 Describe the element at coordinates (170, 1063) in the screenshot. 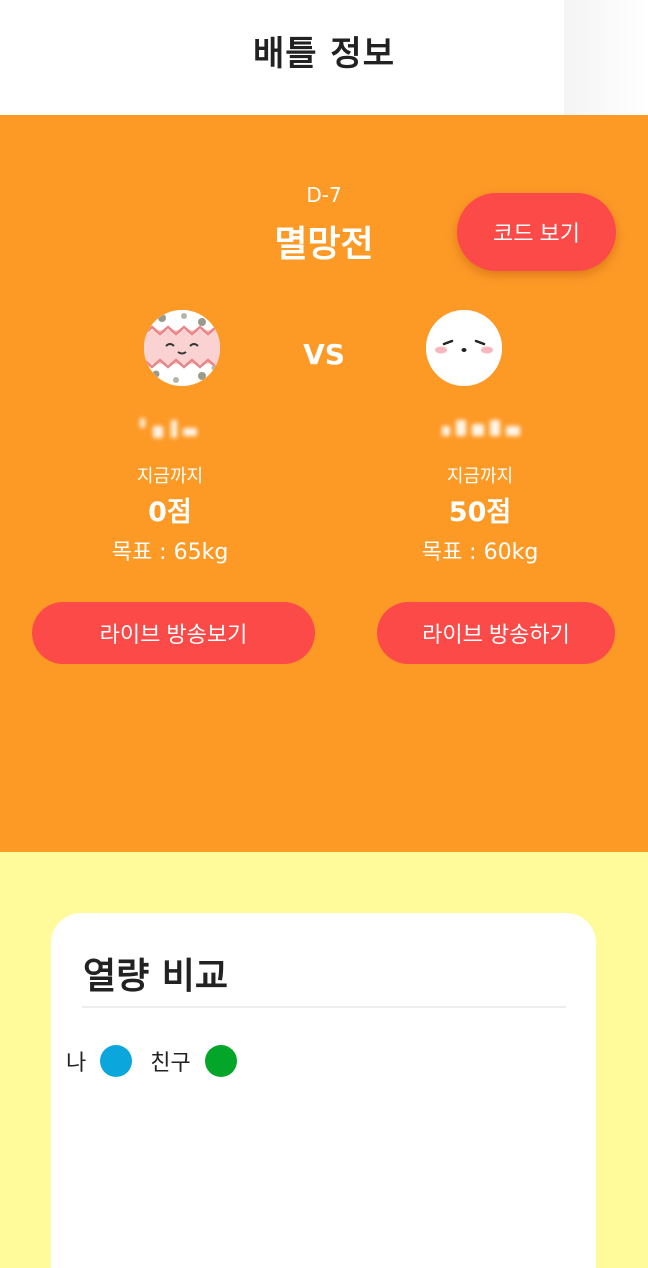

I see `legend-label-friend: 친구` at that location.